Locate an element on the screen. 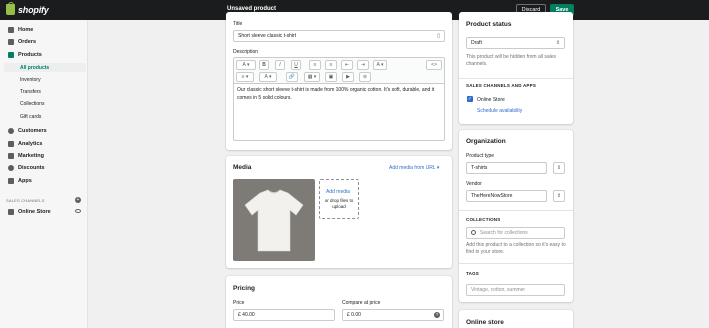 Image resolution: width=709 pixels, height=328 pixels. link-button: 🔗 is located at coordinates (292, 77).